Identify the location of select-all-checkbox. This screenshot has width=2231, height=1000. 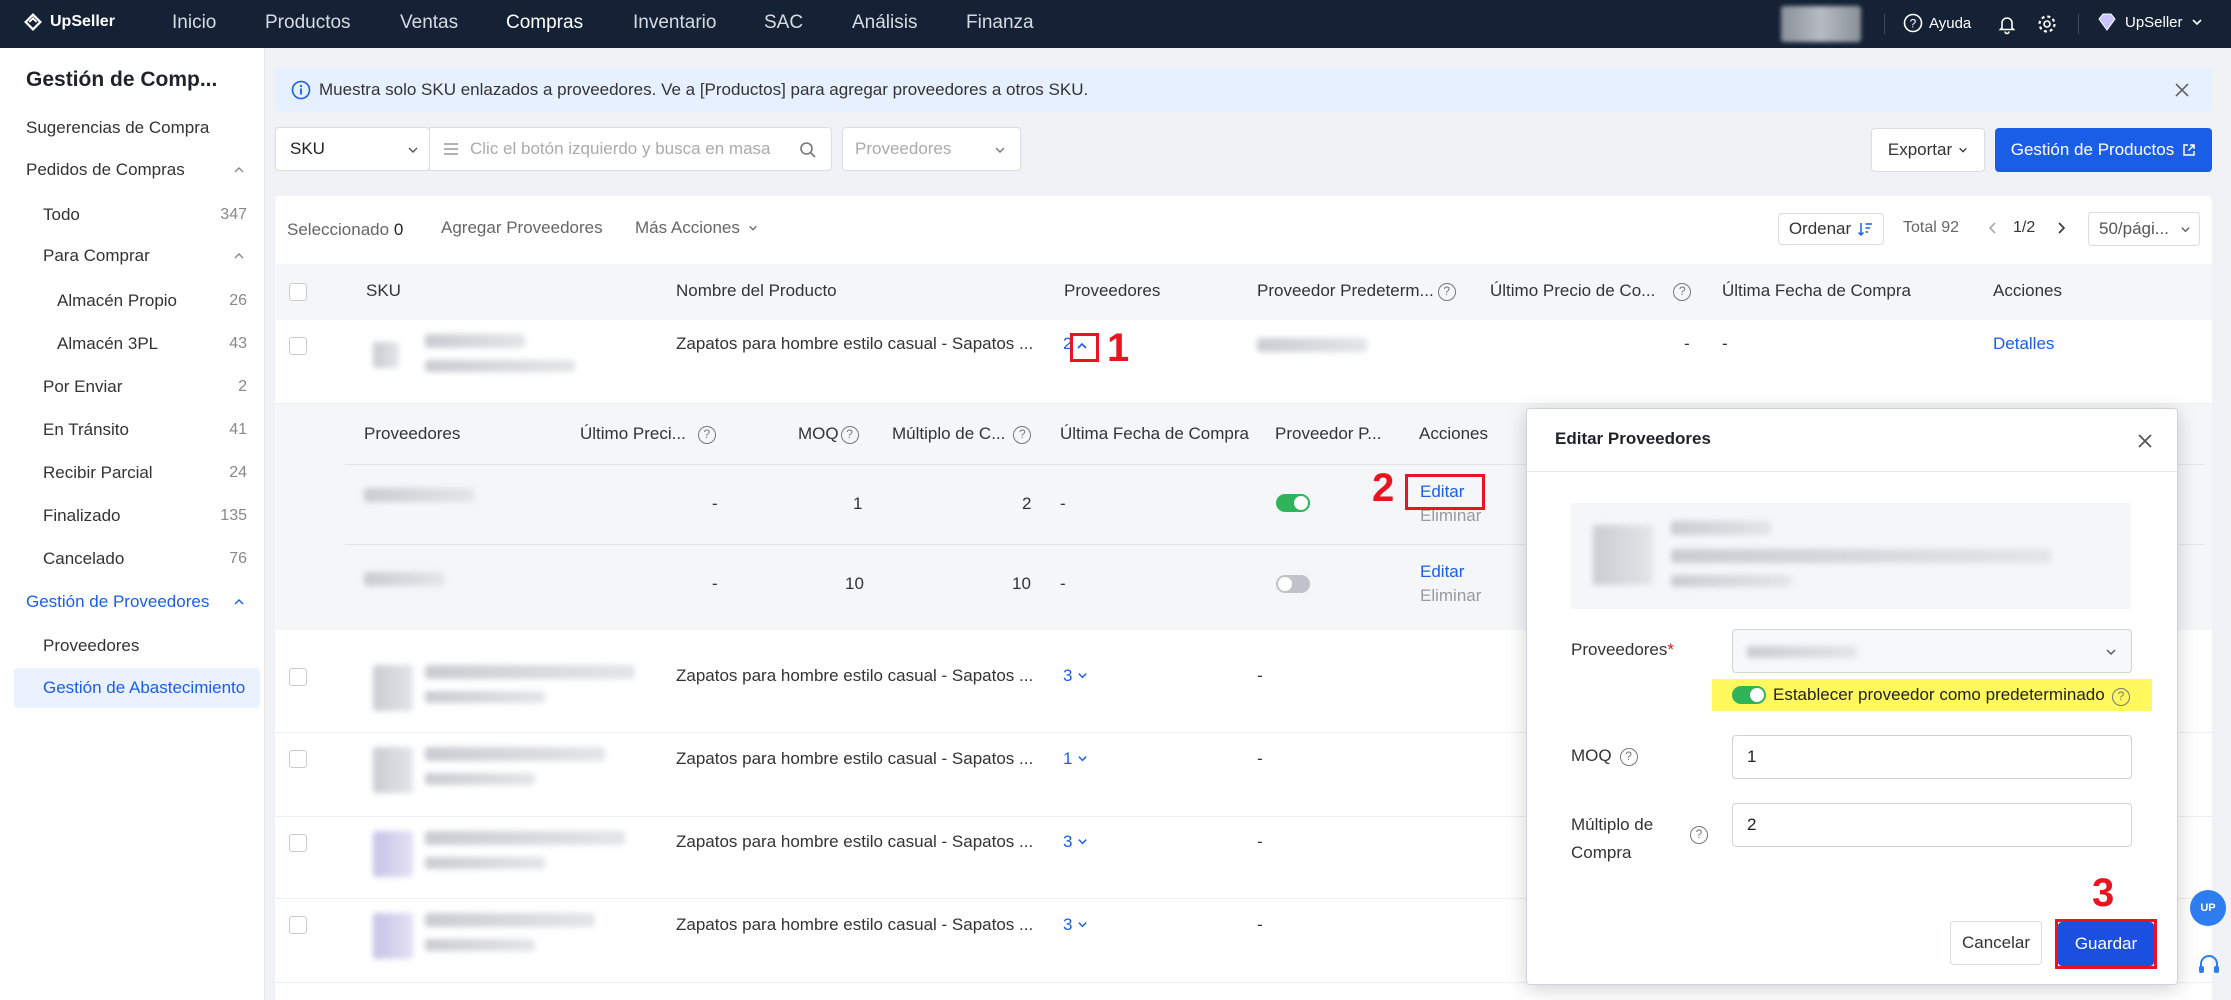
(298, 292).